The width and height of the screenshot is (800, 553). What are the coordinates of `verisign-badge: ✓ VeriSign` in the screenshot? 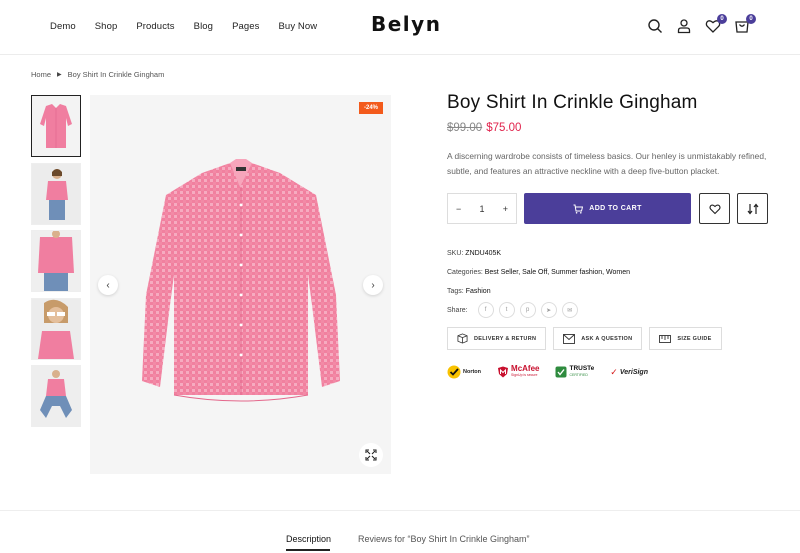 It's located at (629, 372).